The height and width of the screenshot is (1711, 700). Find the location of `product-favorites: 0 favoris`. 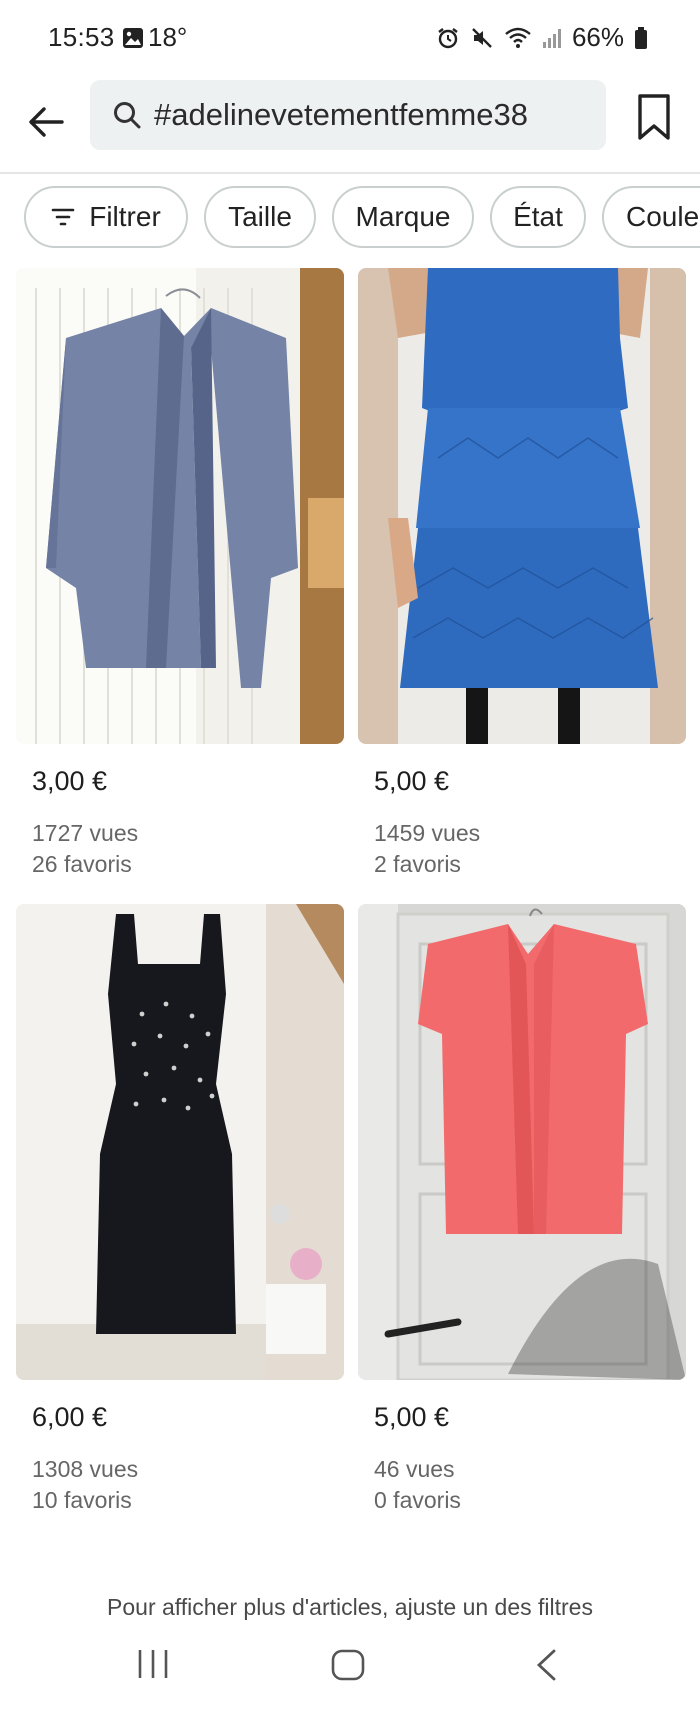

product-favorites: 0 favoris is located at coordinates (417, 1500).